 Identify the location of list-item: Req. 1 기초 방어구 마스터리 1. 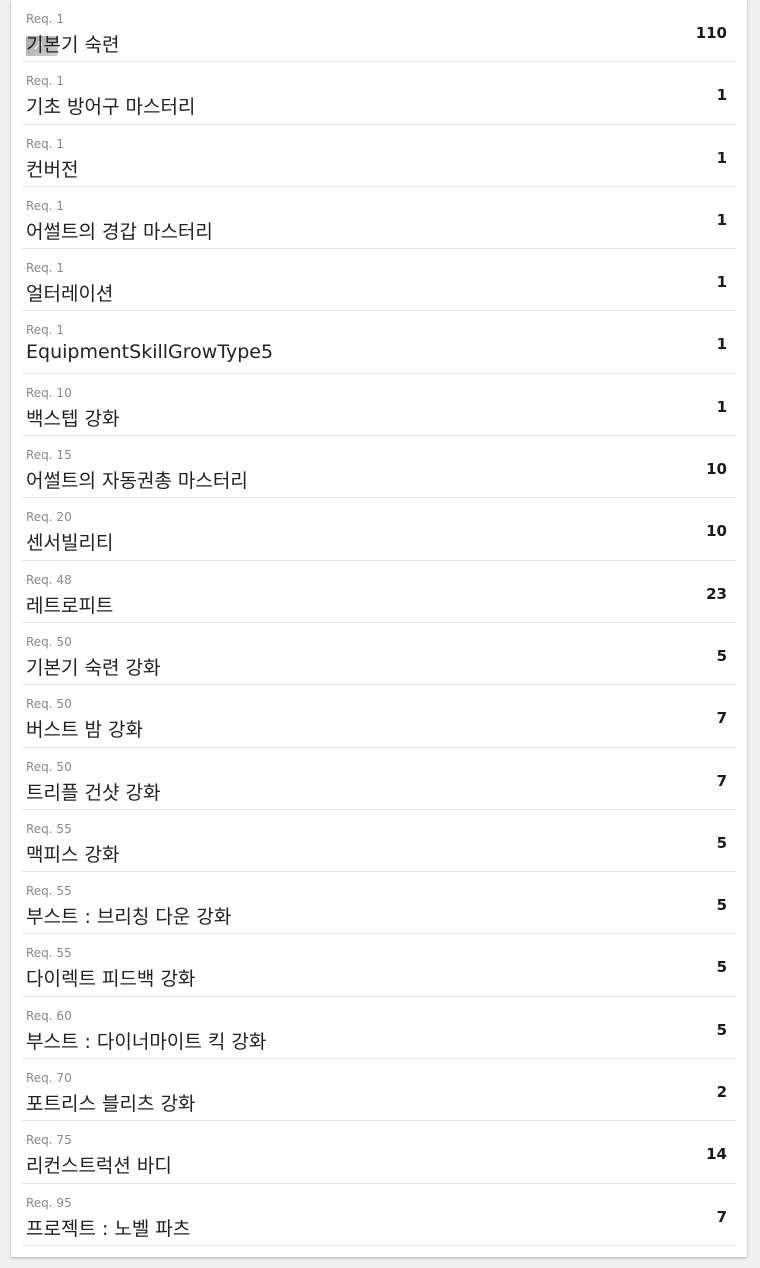
(379, 93).